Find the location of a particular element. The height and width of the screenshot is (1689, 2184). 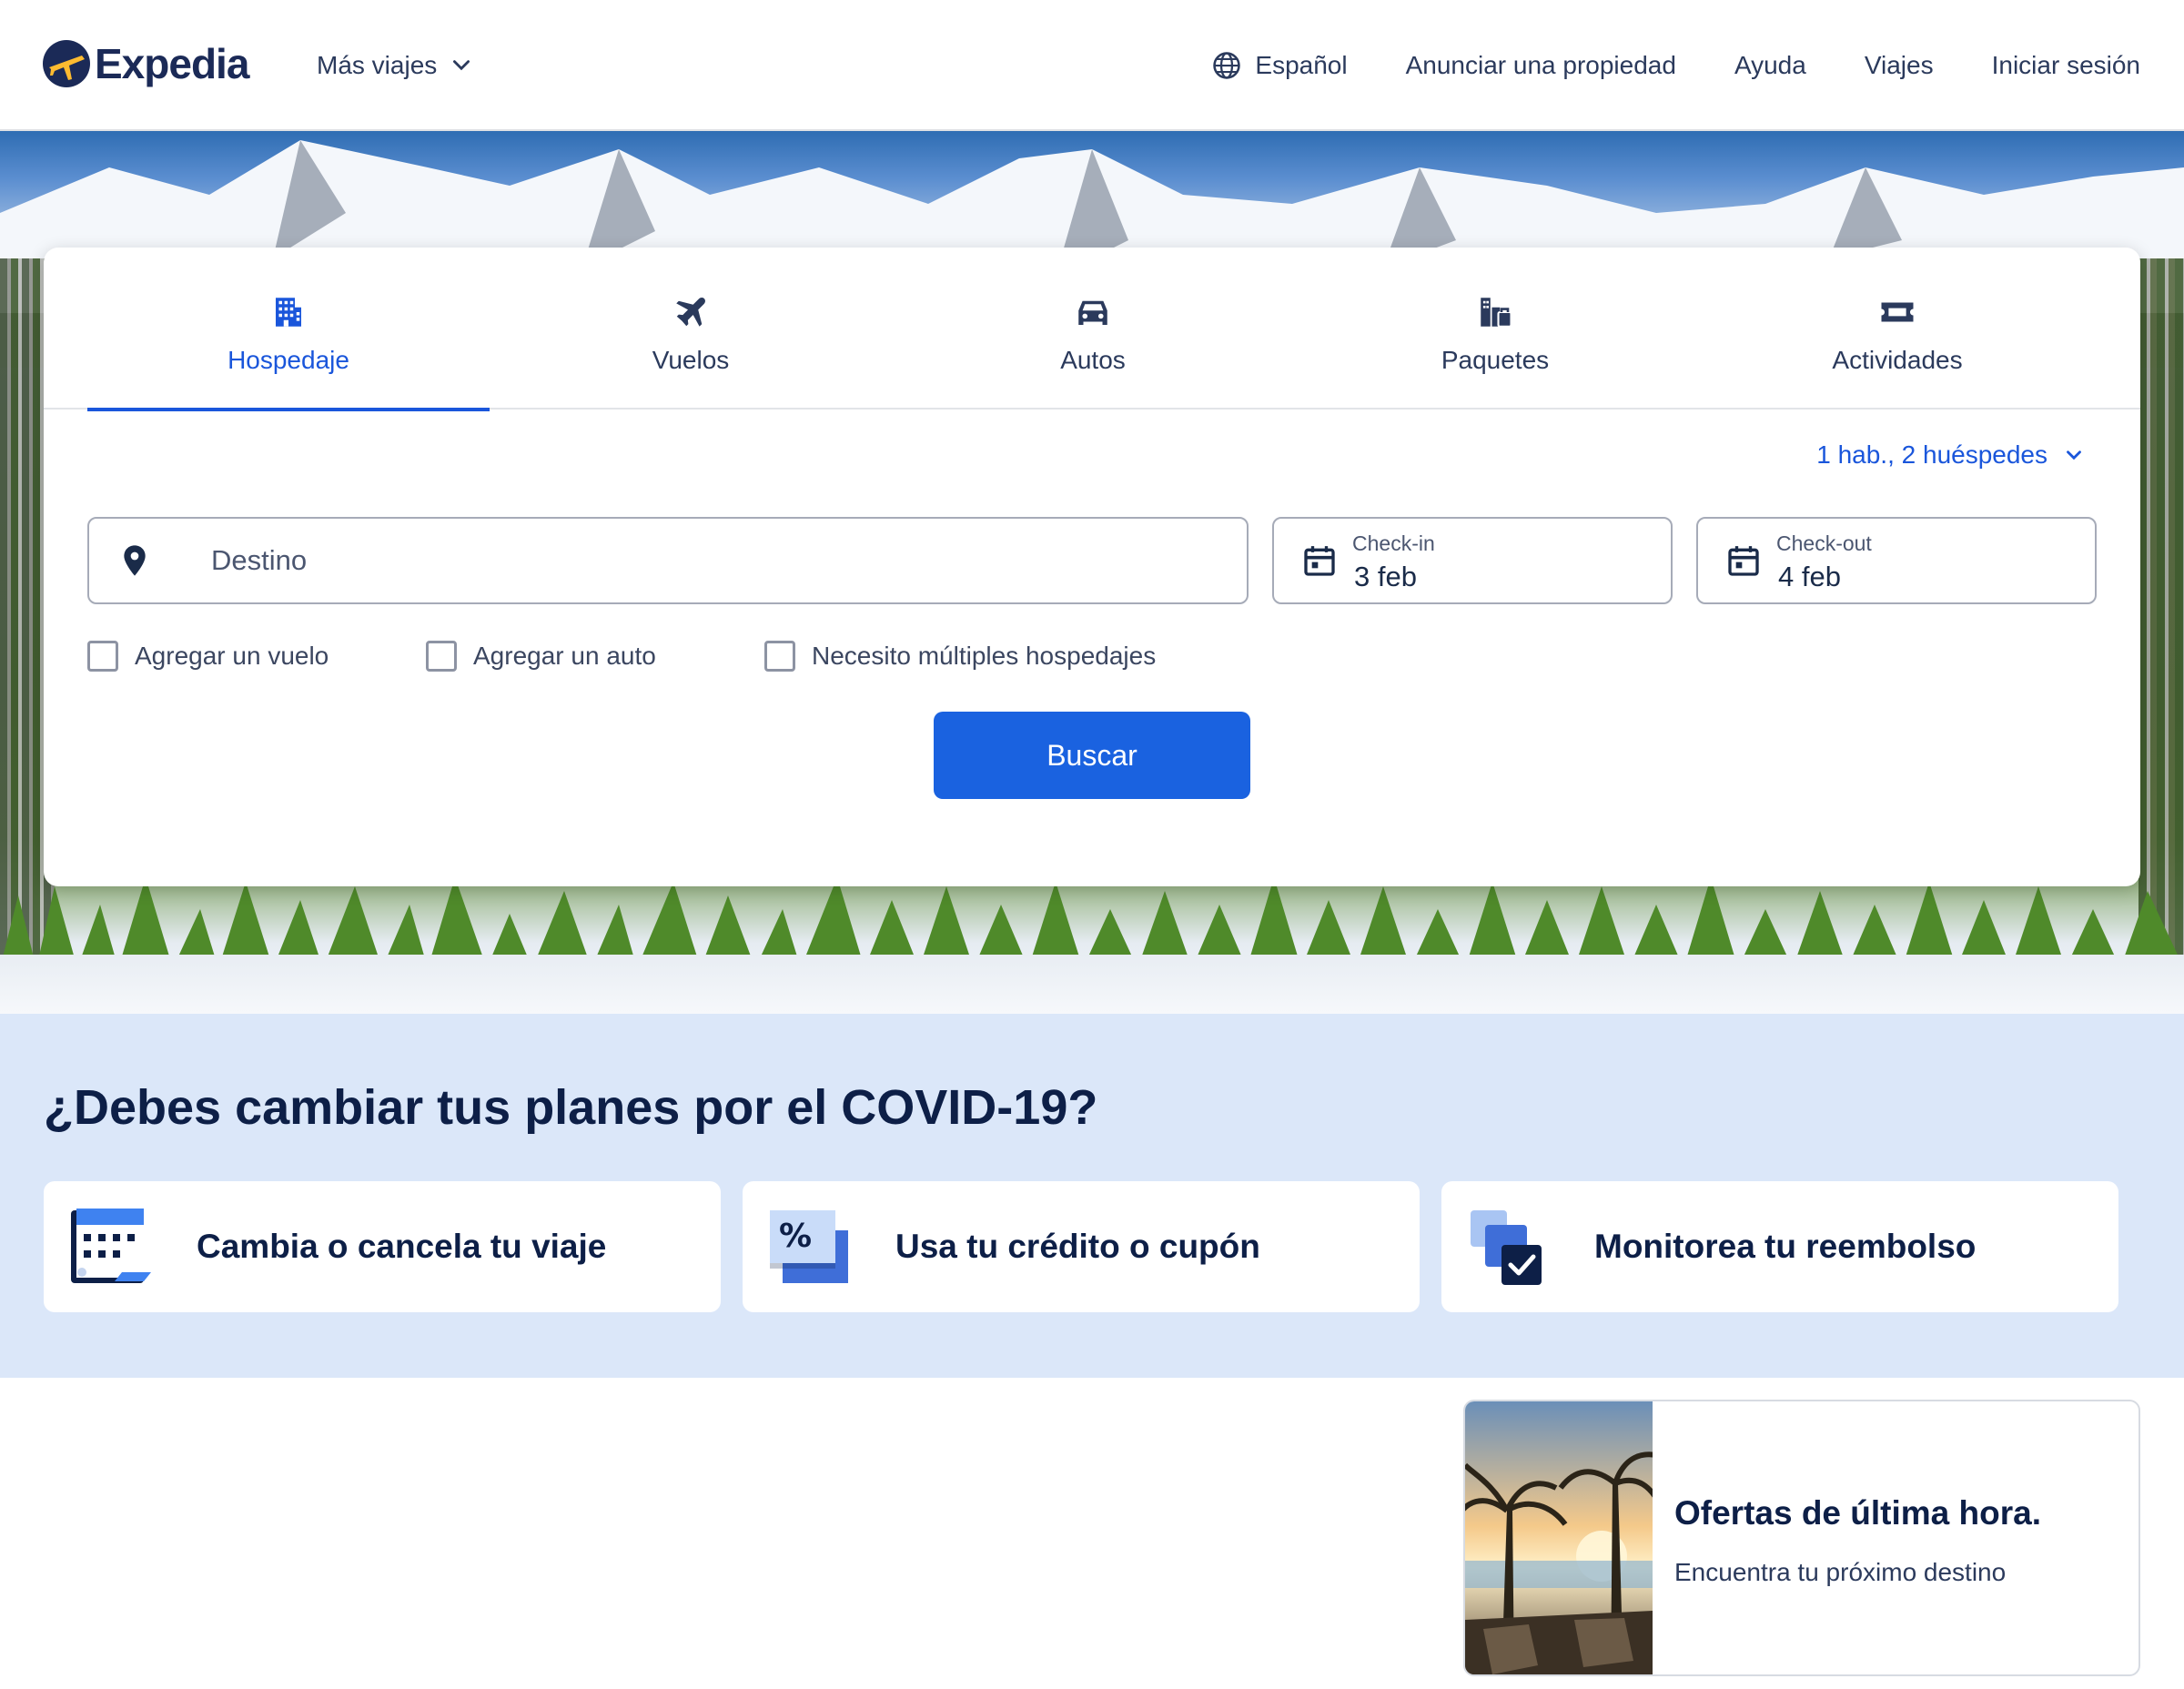

use-credit-coupon-label: Usa tu crédito o cupón is located at coordinates (1078, 1246).